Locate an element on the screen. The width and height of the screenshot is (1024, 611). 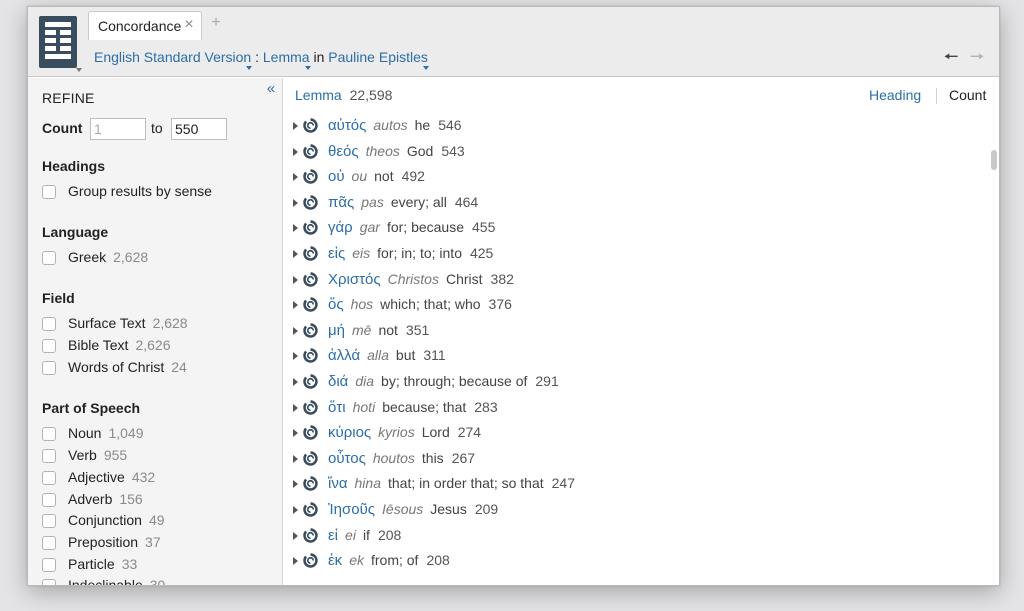
list-item: κύριος kyrios Lord 274 is located at coordinates (634, 433).